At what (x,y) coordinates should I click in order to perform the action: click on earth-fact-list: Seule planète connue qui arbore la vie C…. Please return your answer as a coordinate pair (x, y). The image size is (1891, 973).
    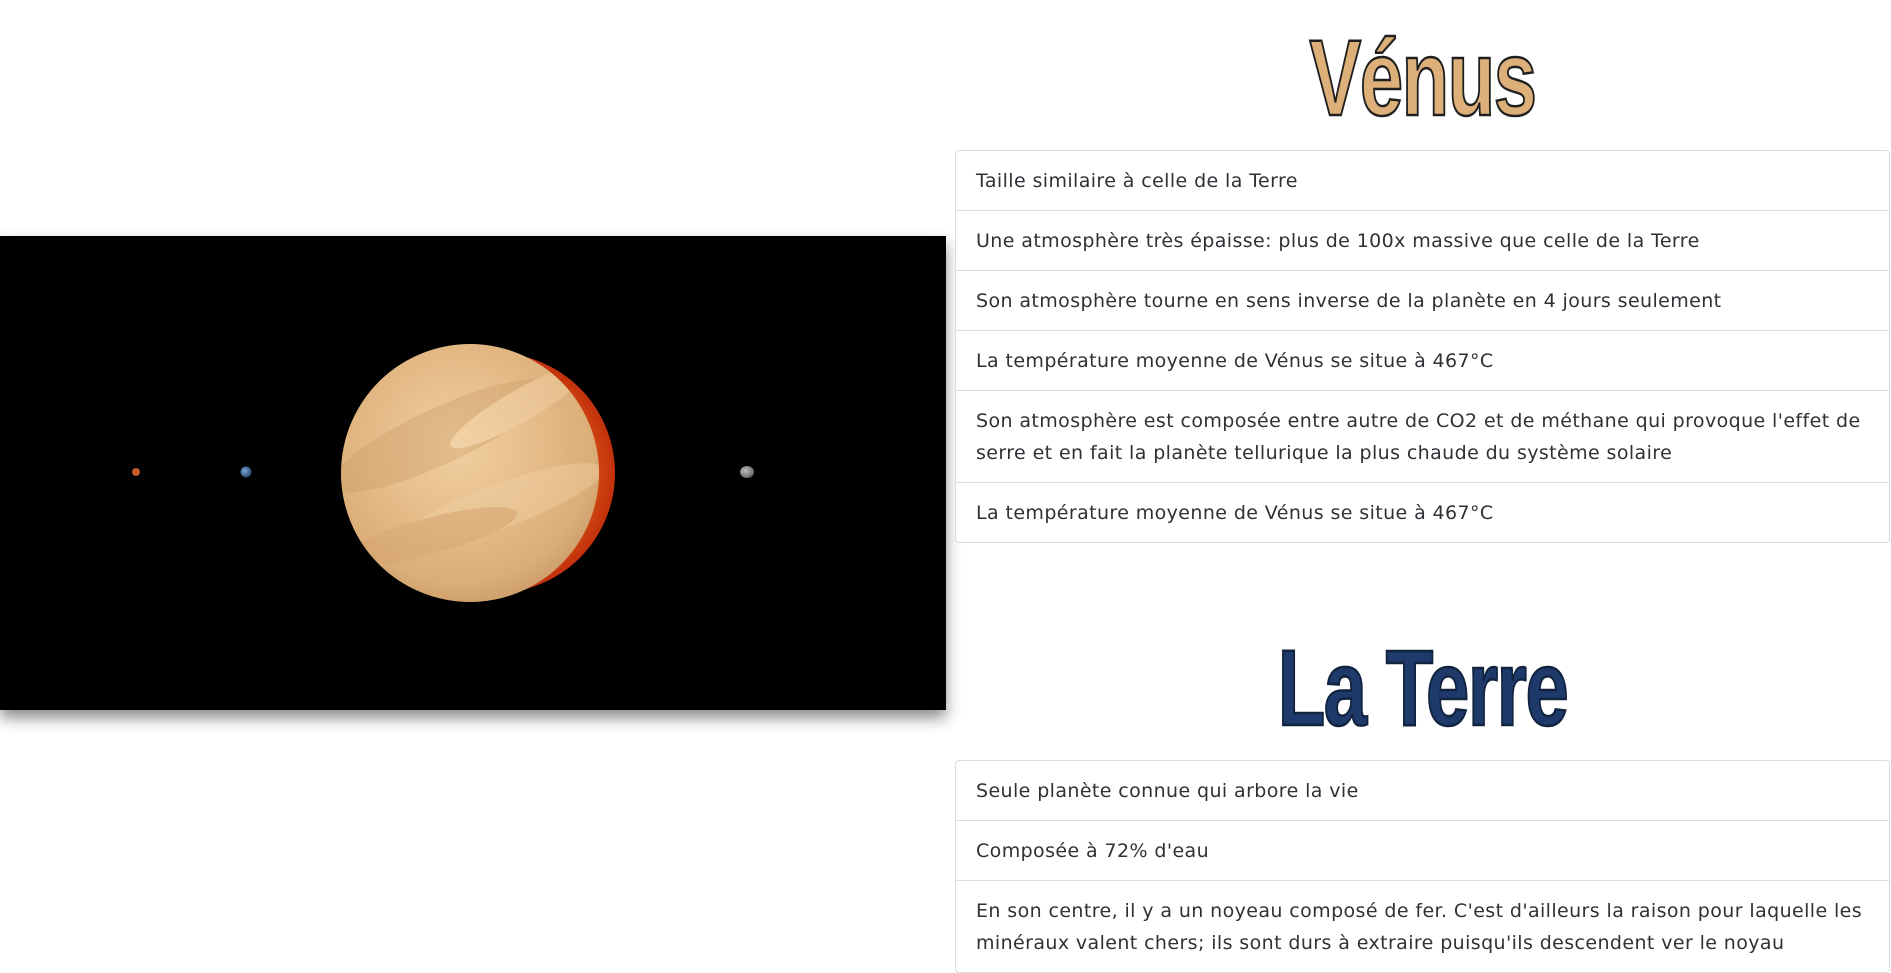
    Looking at the image, I should click on (1422, 866).